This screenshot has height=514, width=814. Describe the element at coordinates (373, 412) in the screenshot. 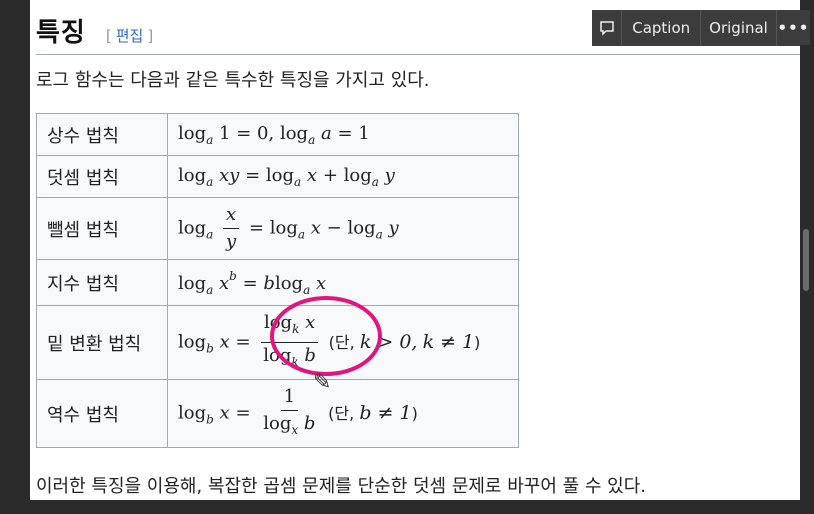

I see `condition-note: (단, b ≠ 1)` at that location.